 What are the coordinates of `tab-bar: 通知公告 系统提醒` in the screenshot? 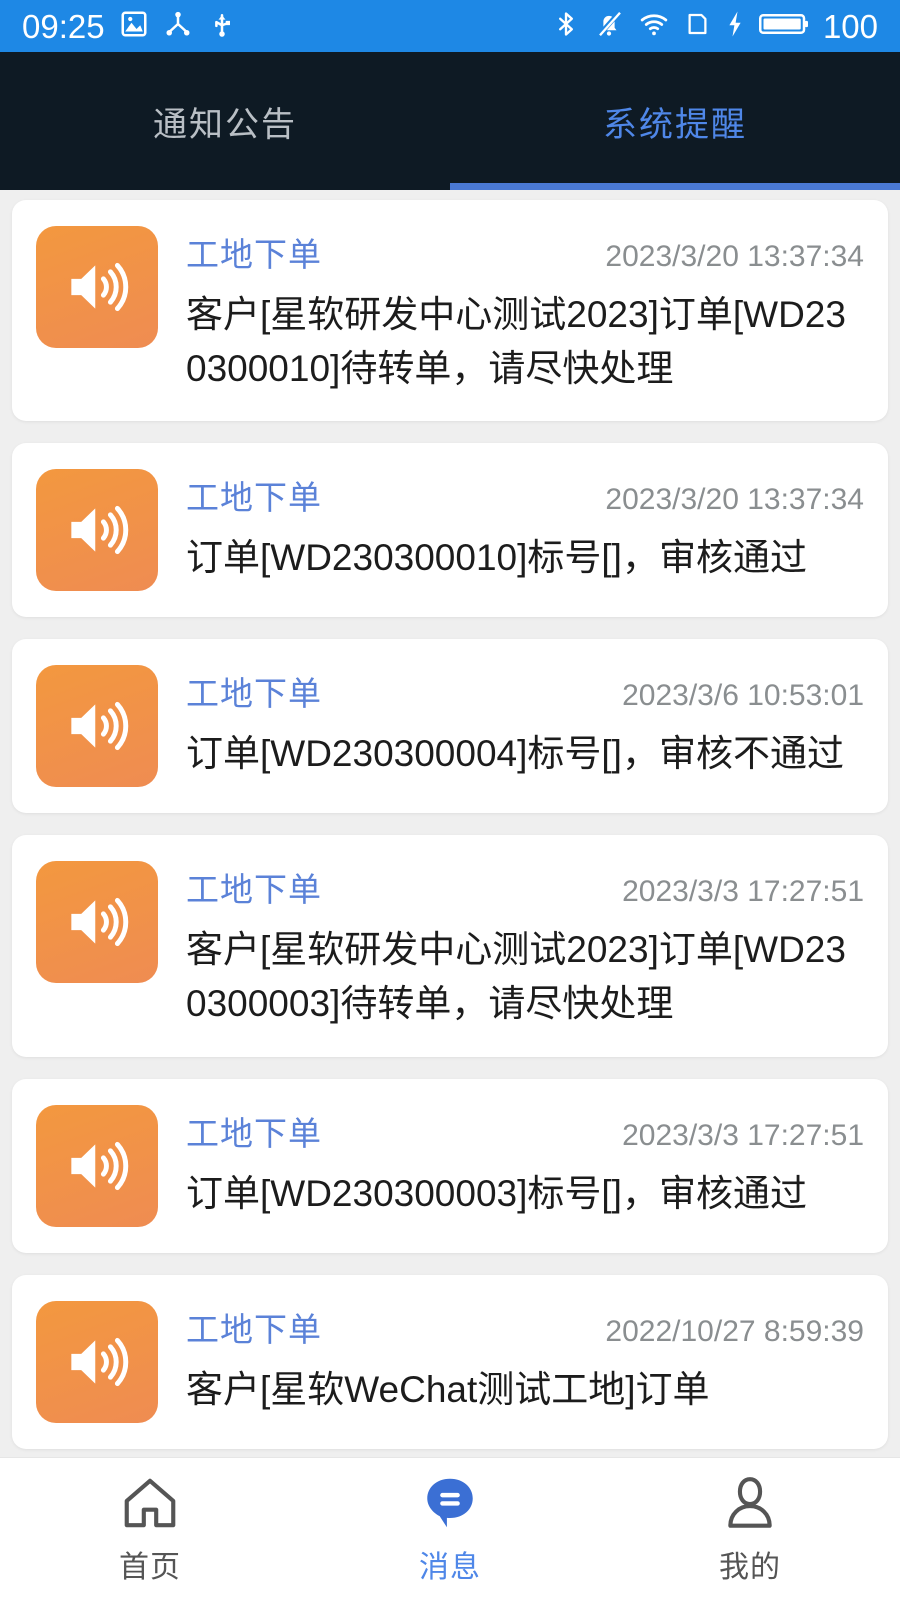 It's located at (450, 121).